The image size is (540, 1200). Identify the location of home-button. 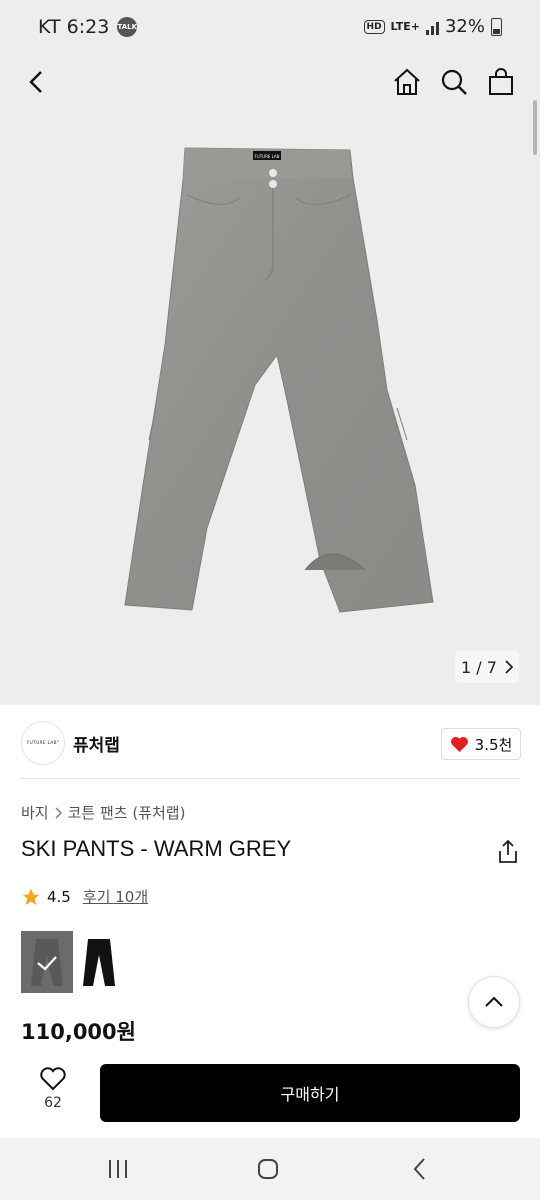
(407, 82).